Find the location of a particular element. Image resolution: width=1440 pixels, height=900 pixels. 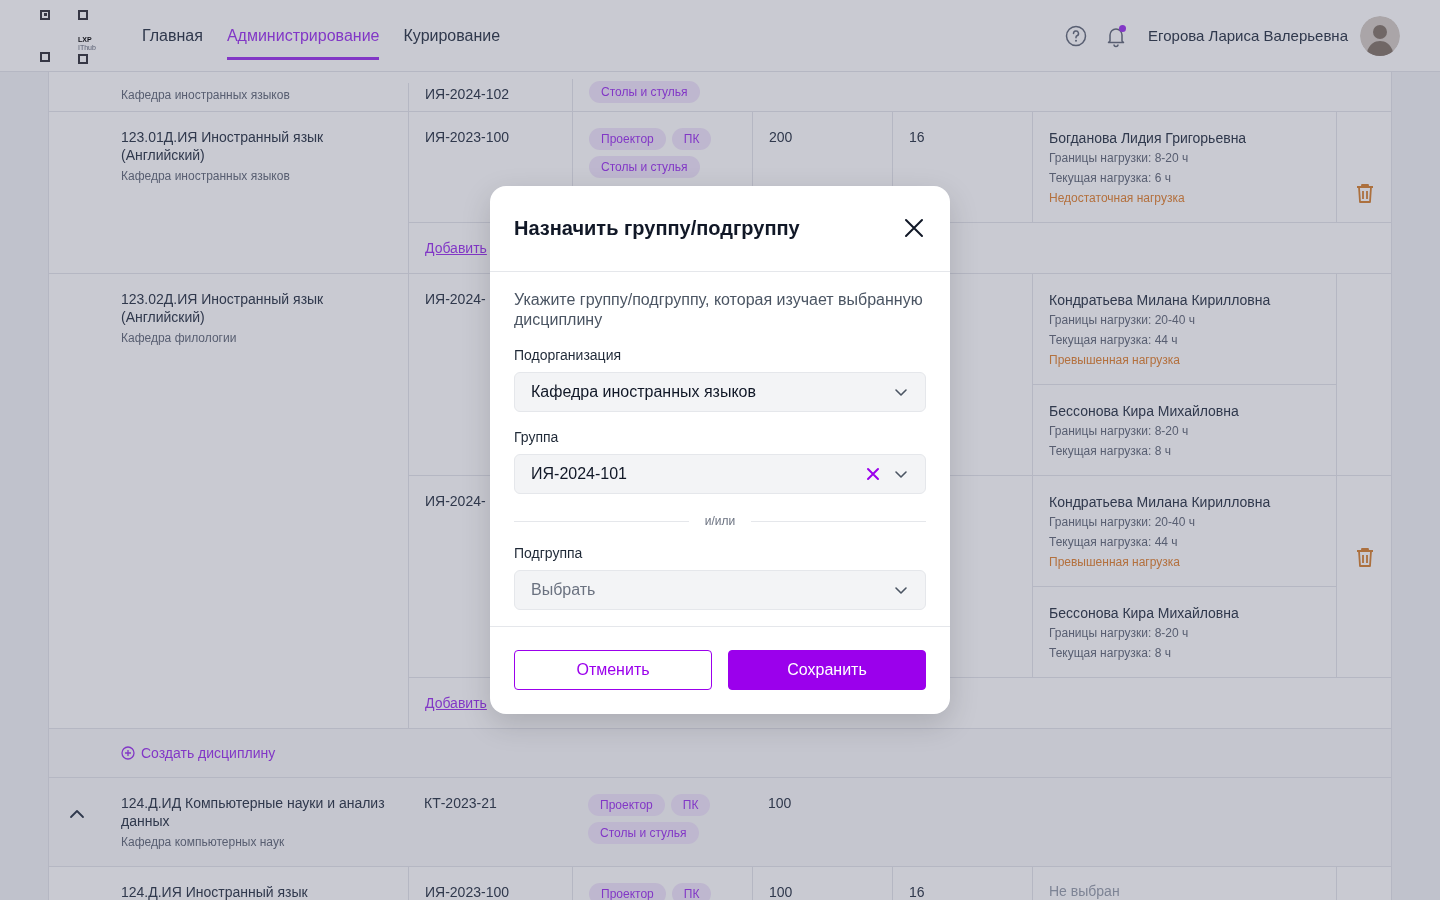

nav-tab: Администрирование is located at coordinates (303, 30).